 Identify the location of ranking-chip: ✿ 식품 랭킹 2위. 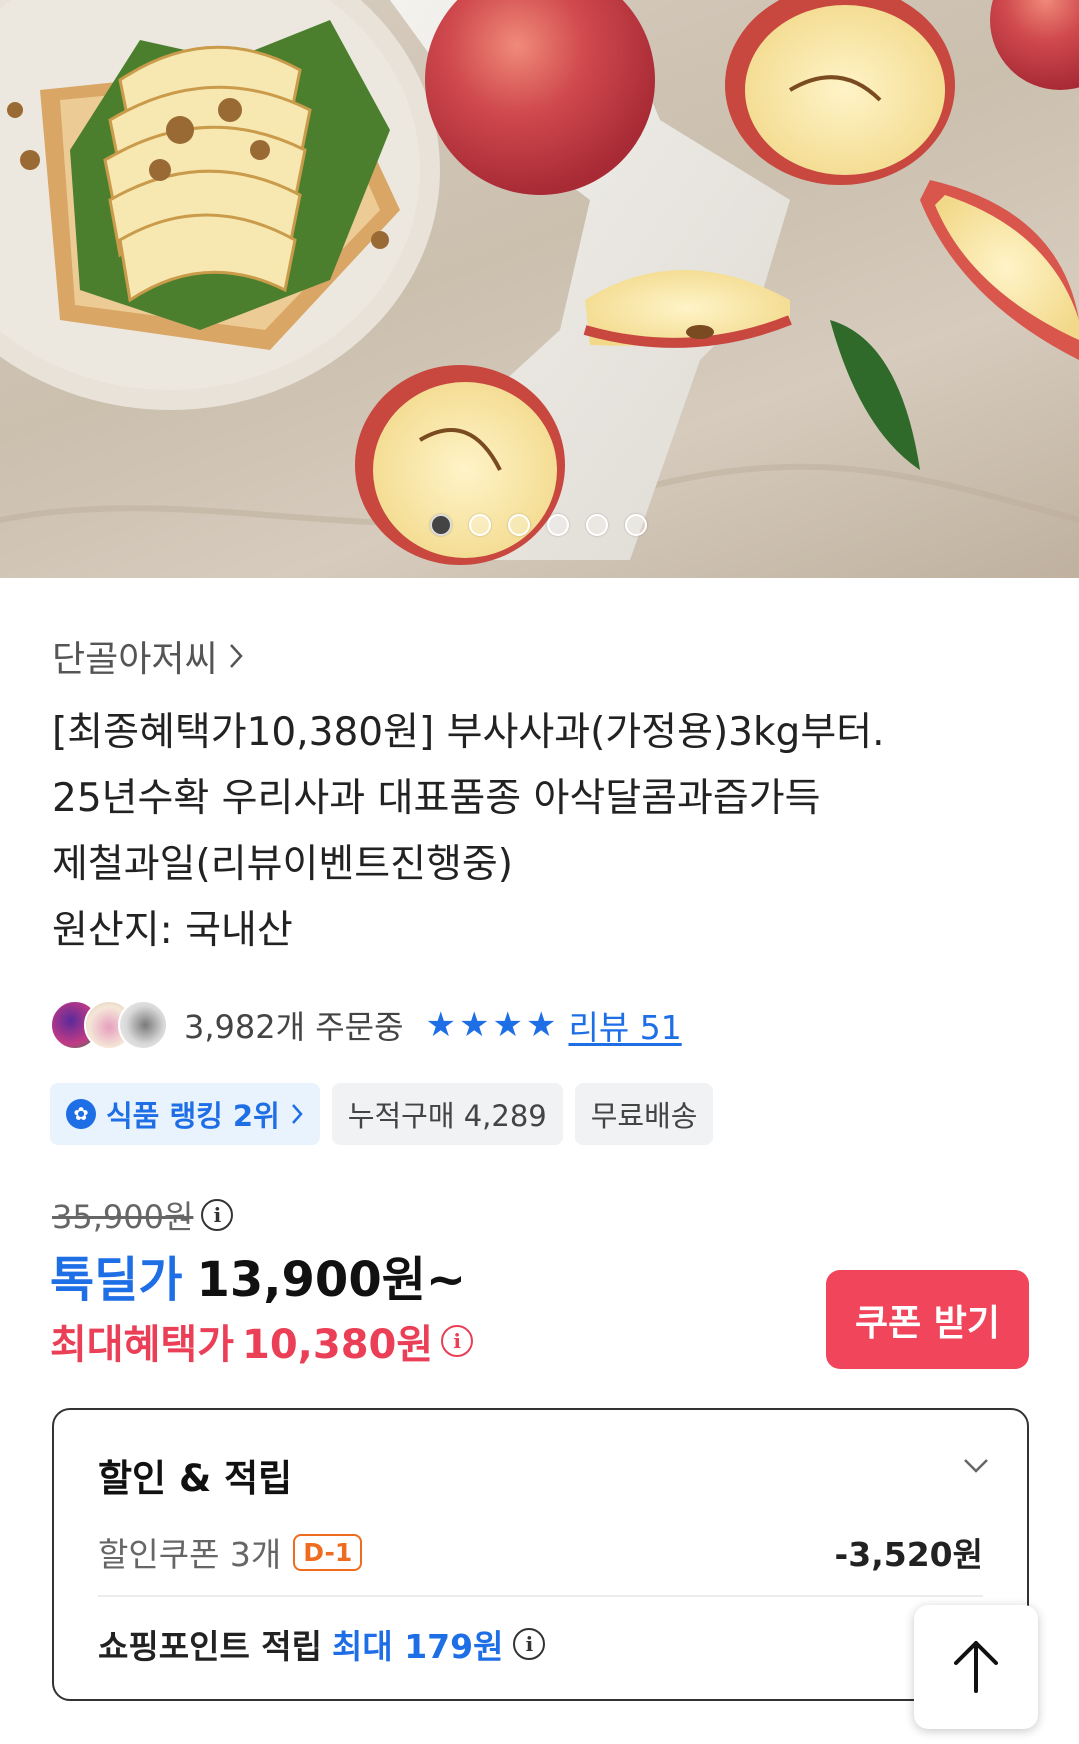
(185, 1114).